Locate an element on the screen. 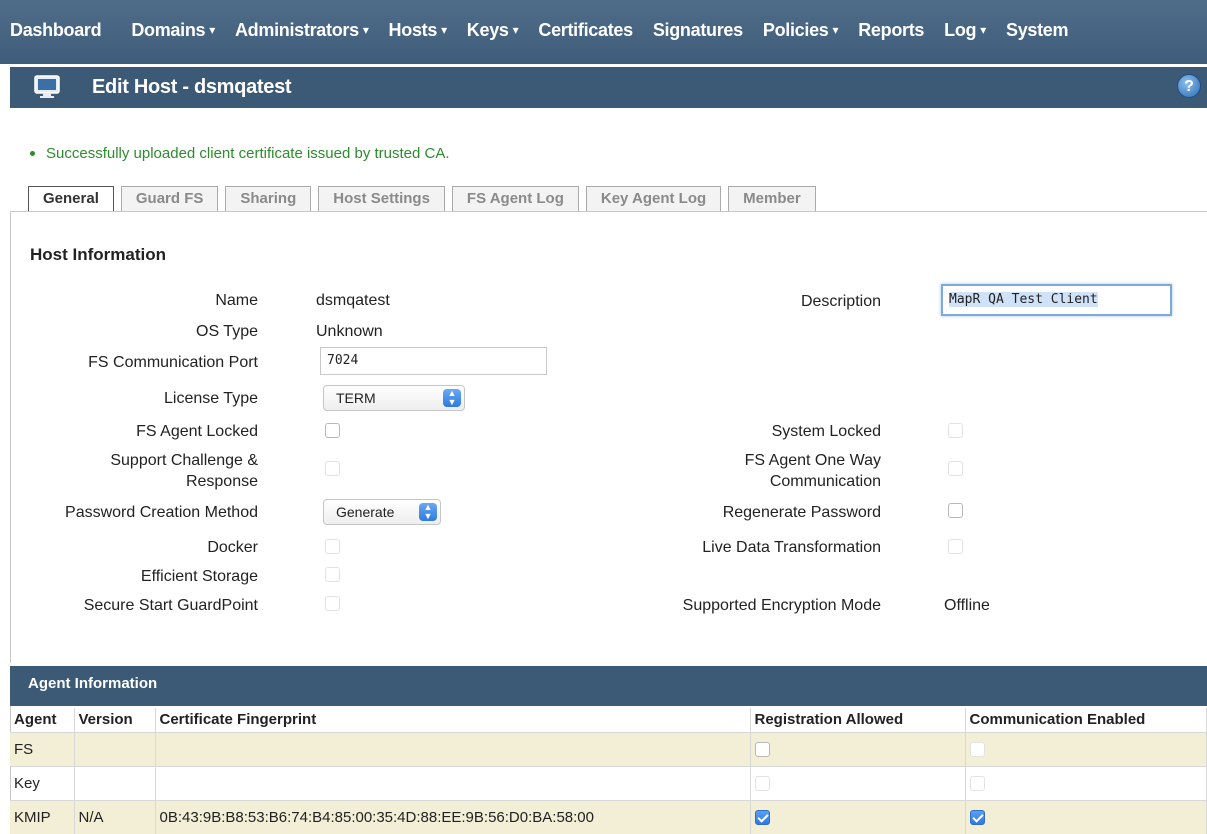 Image resolution: width=1207 pixels, height=834 pixels. nav-item-label: Keys is located at coordinates (487, 30).